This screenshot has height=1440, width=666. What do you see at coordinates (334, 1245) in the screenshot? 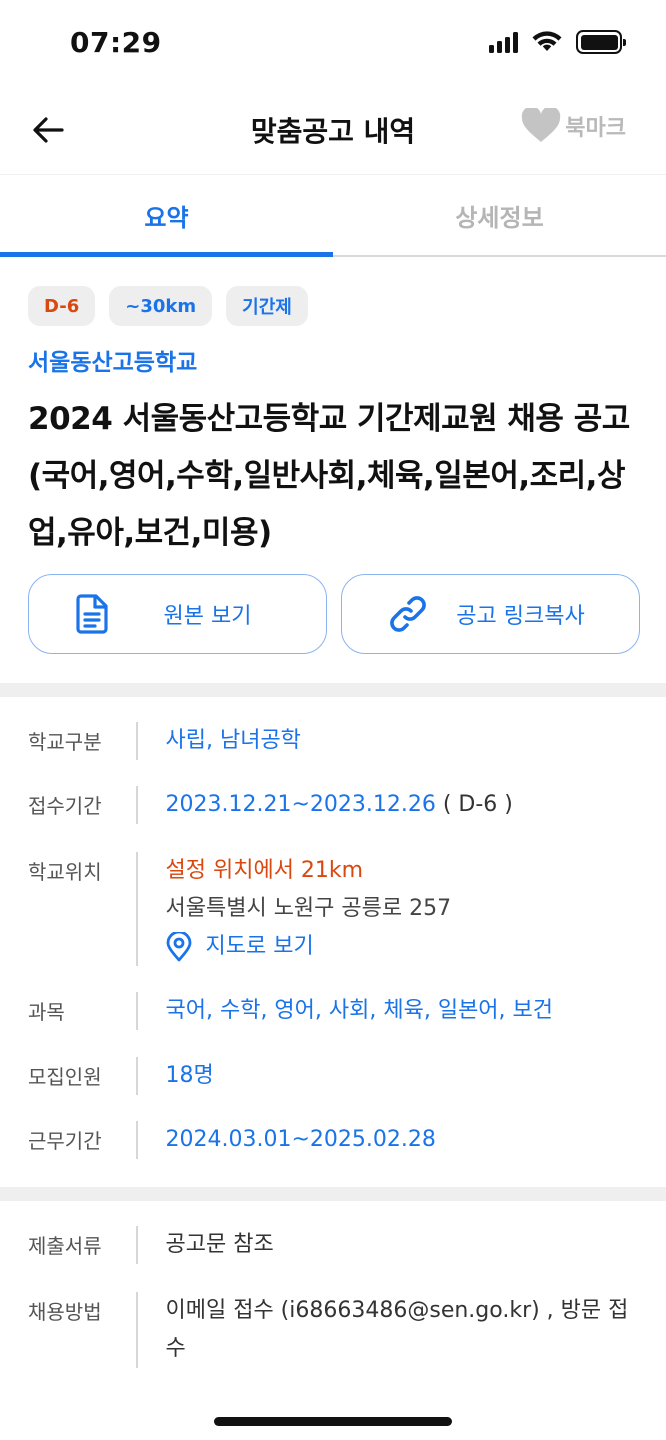
I see `info-row-documents: 제출서류 공고문 참조` at bounding box center [334, 1245].